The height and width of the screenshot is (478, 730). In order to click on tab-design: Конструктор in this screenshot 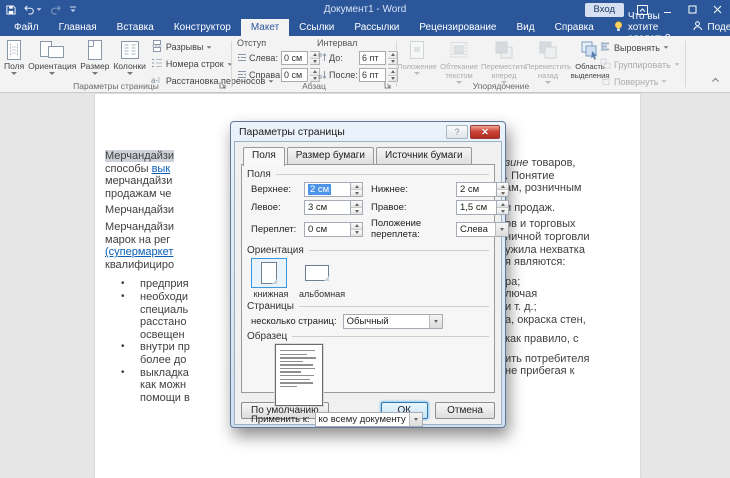, I will do `click(202, 27)`.